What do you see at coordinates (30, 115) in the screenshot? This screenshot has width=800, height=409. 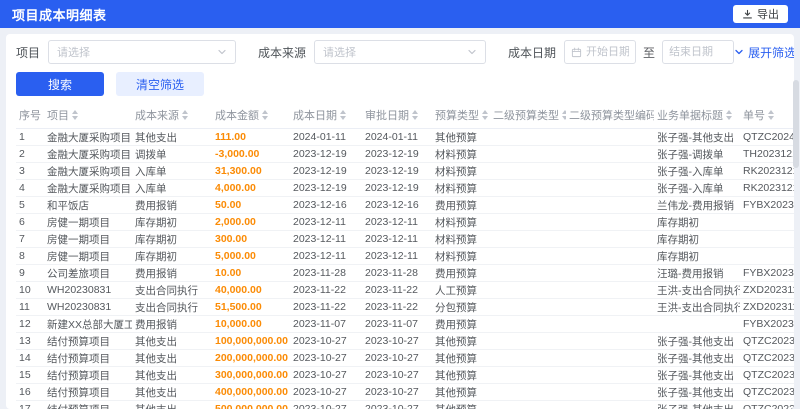 I see `column-header: 序号` at bounding box center [30, 115].